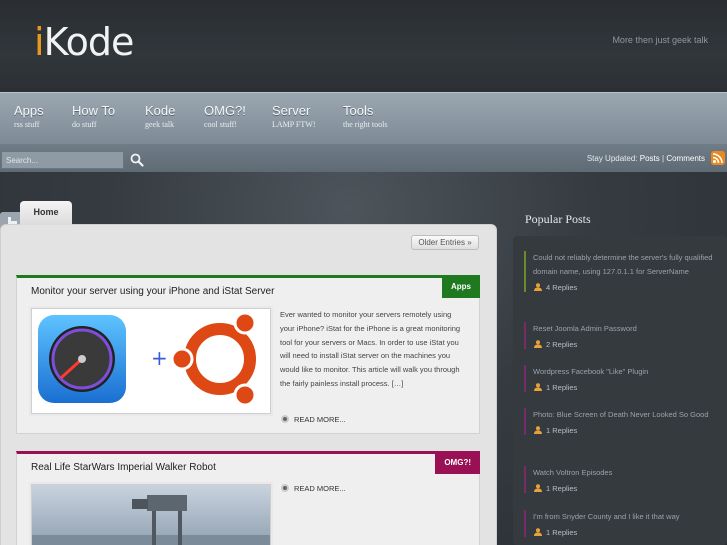 Image resolution: width=727 pixels, height=545 pixels. What do you see at coordinates (160, 110) in the screenshot?
I see `nav-title: Kode` at bounding box center [160, 110].